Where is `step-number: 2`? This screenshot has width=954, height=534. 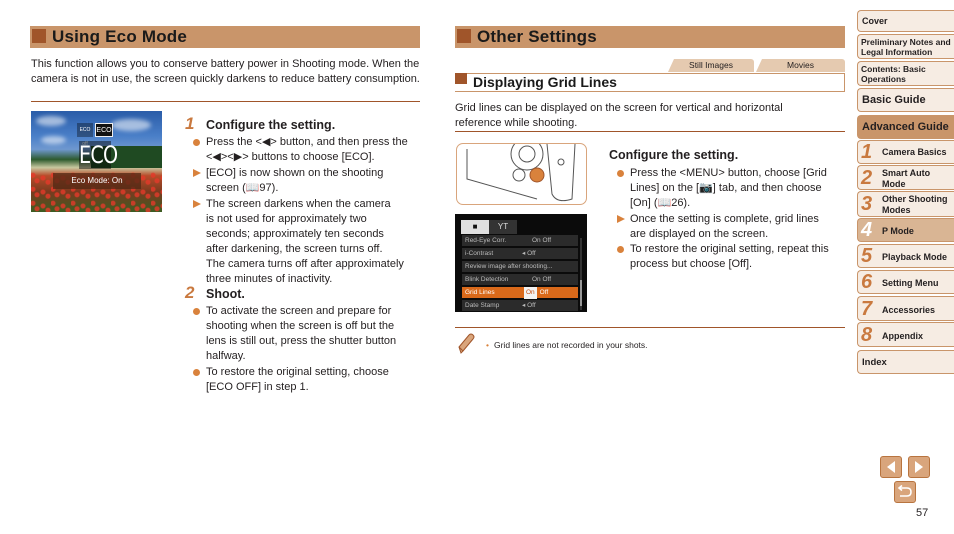
step-number: 2 is located at coordinates (190, 292).